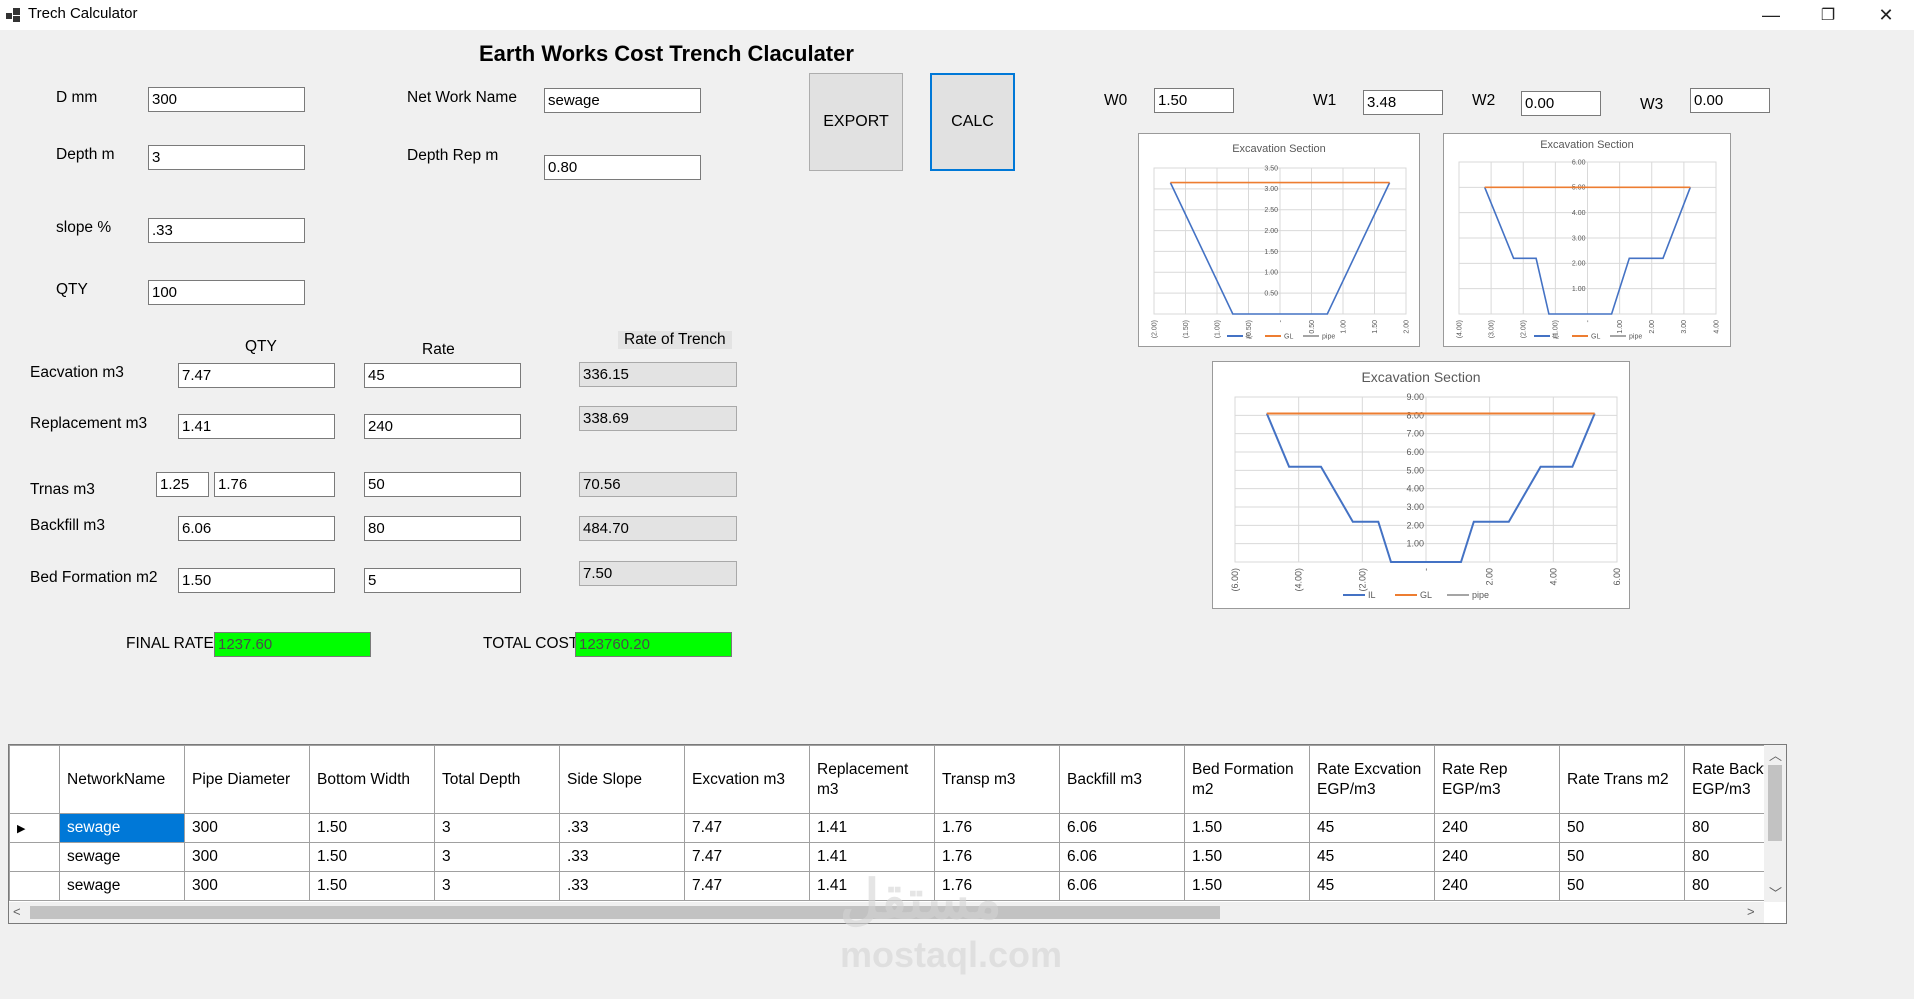 The image size is (1914, 999). Describe the element at coordinates (653, 644) in the screenshot. I see `total-cost-output` at that location.